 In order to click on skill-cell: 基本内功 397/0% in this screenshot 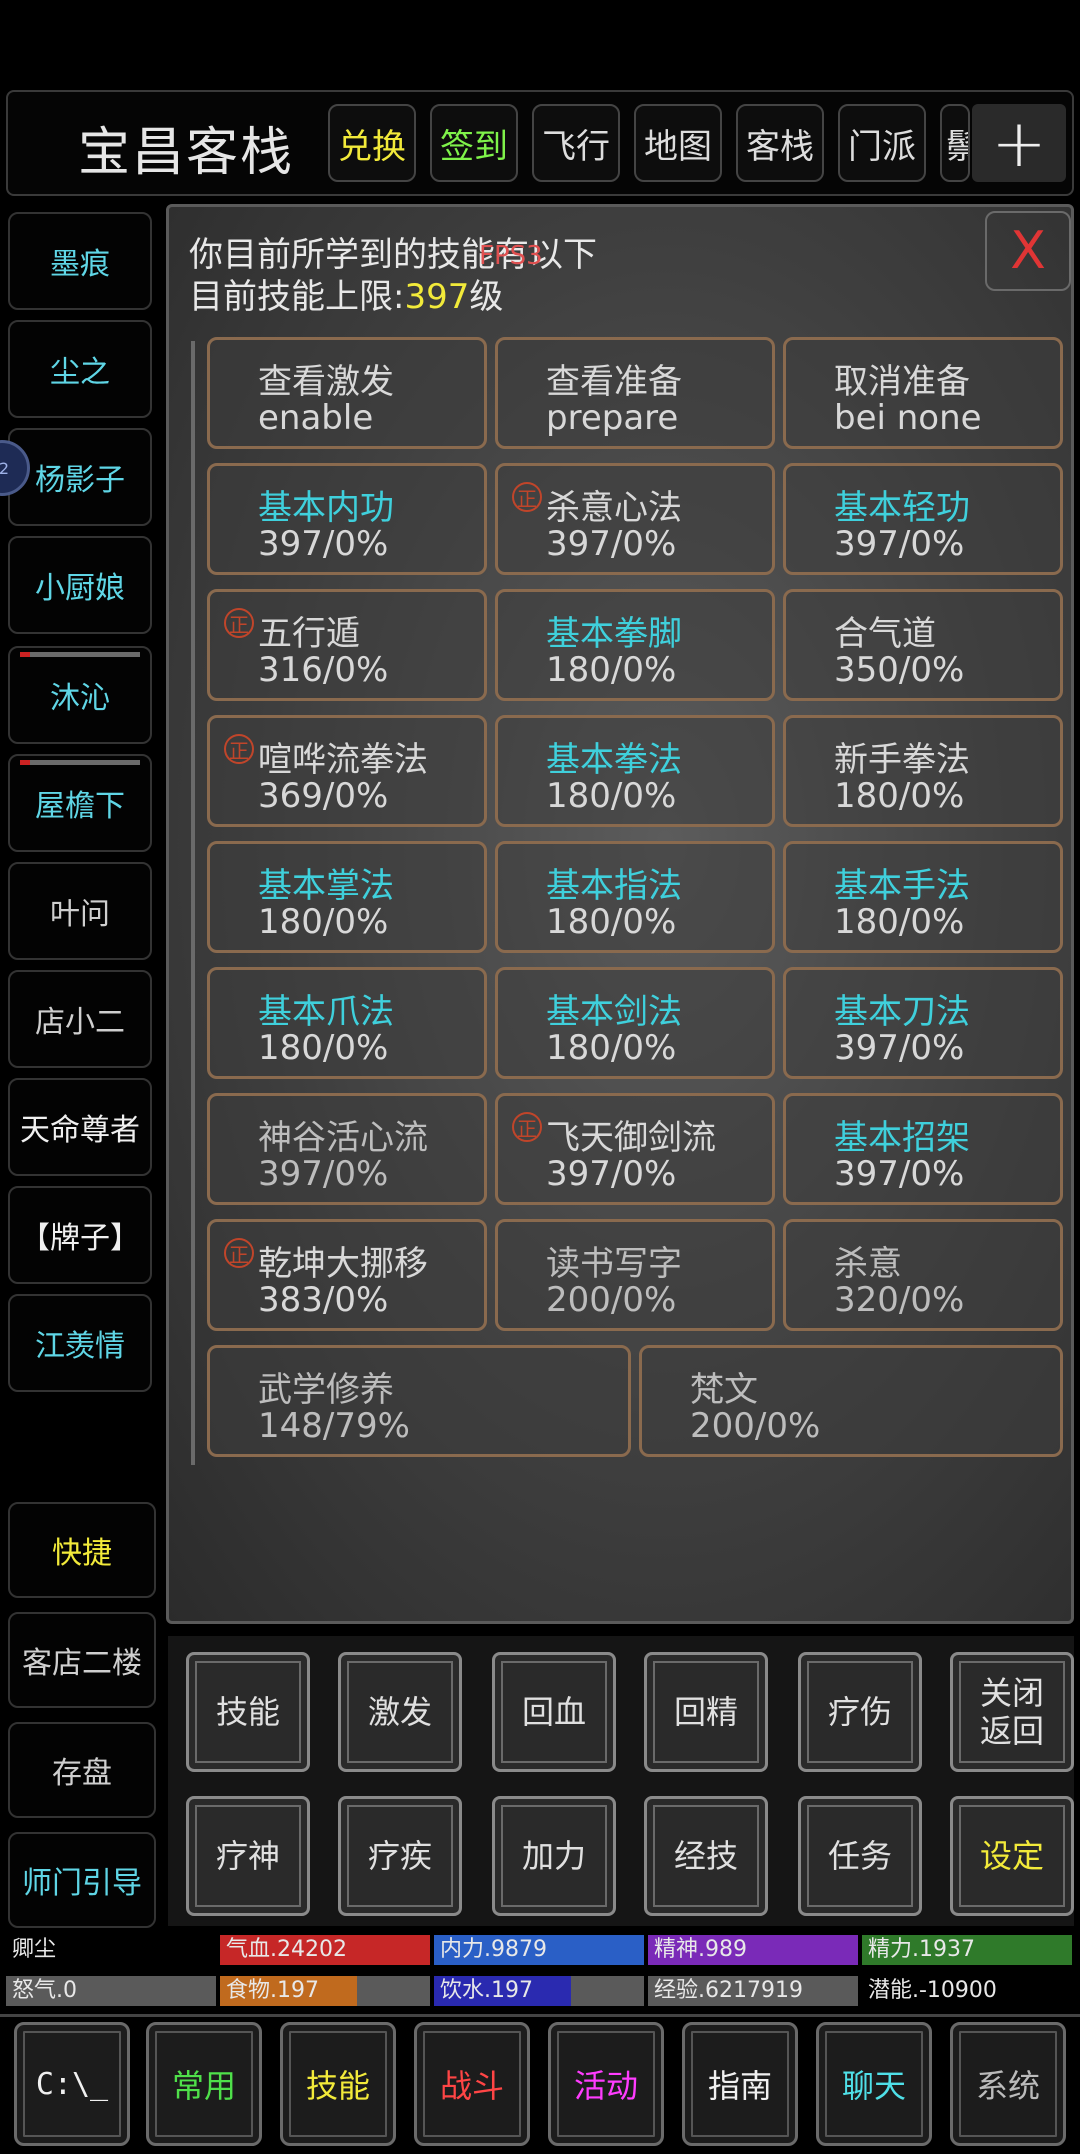, I will do `click(347, 519)`.